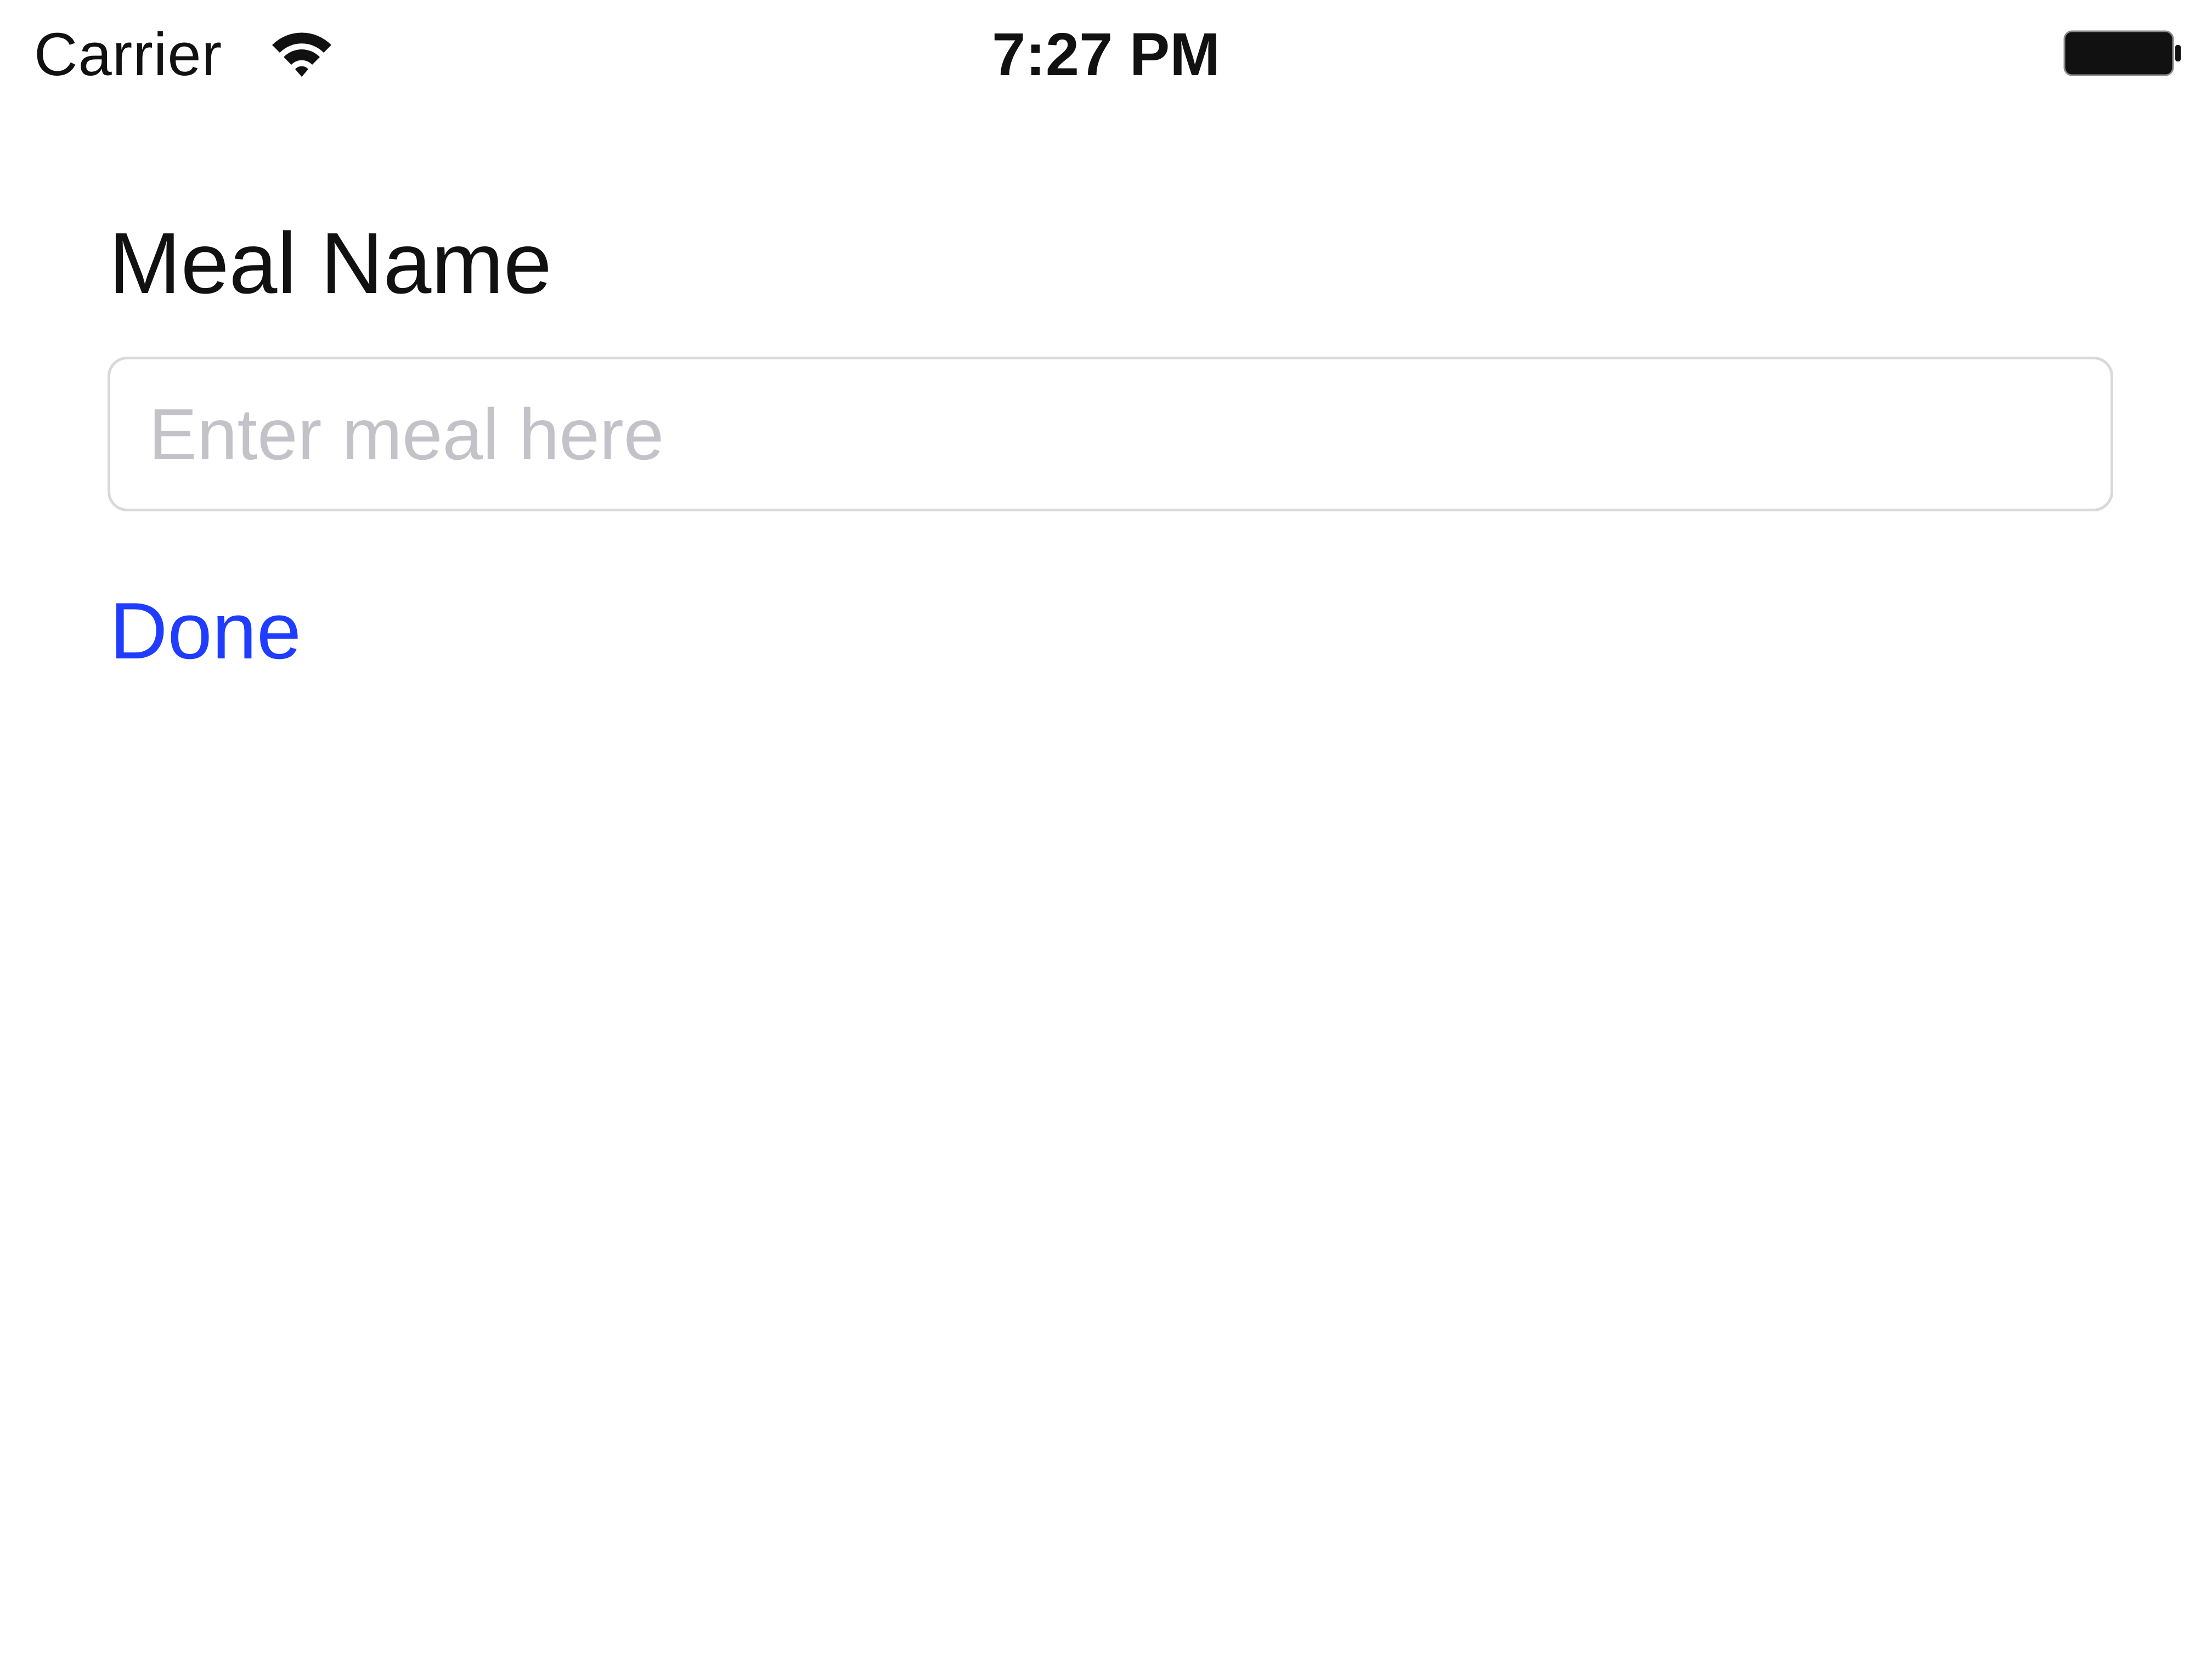 The width and height of the screenshot is (2212, 1657). I want to click on status-bar: Carrier 7:27 PM, so click(1106, 55).